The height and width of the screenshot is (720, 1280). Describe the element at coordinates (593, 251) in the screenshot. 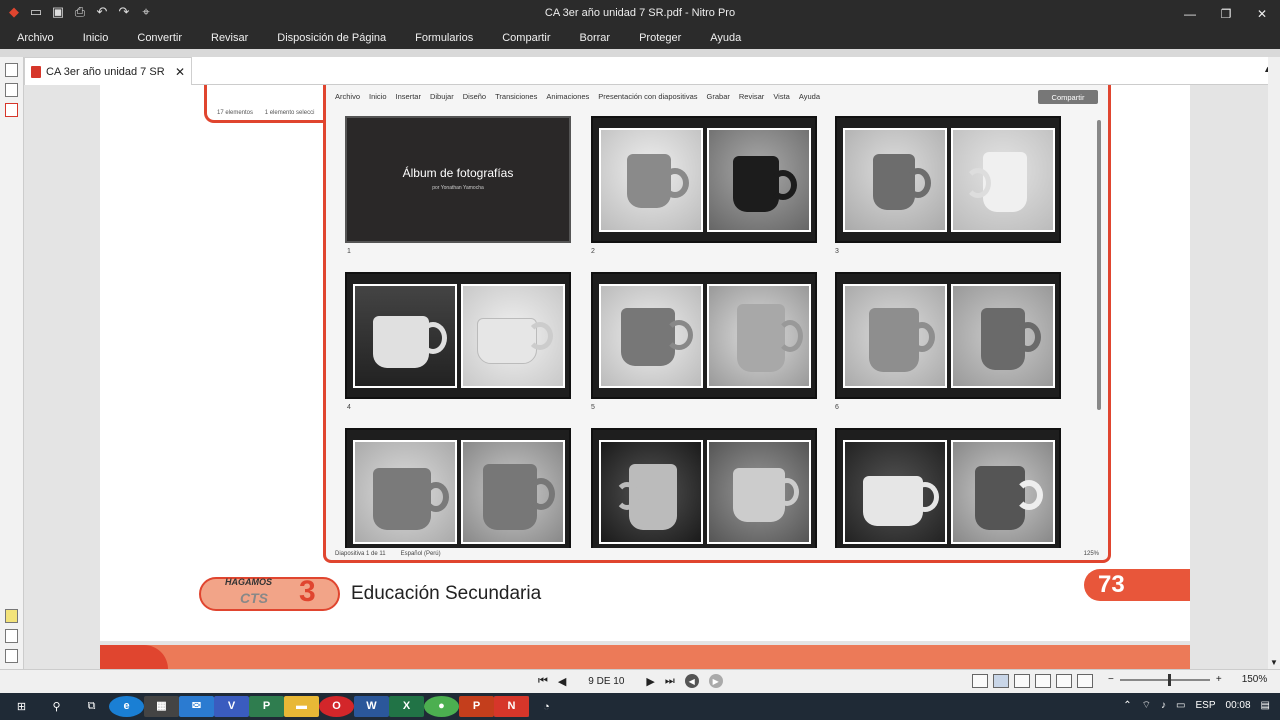

I see `slide-number: 2` at that location.